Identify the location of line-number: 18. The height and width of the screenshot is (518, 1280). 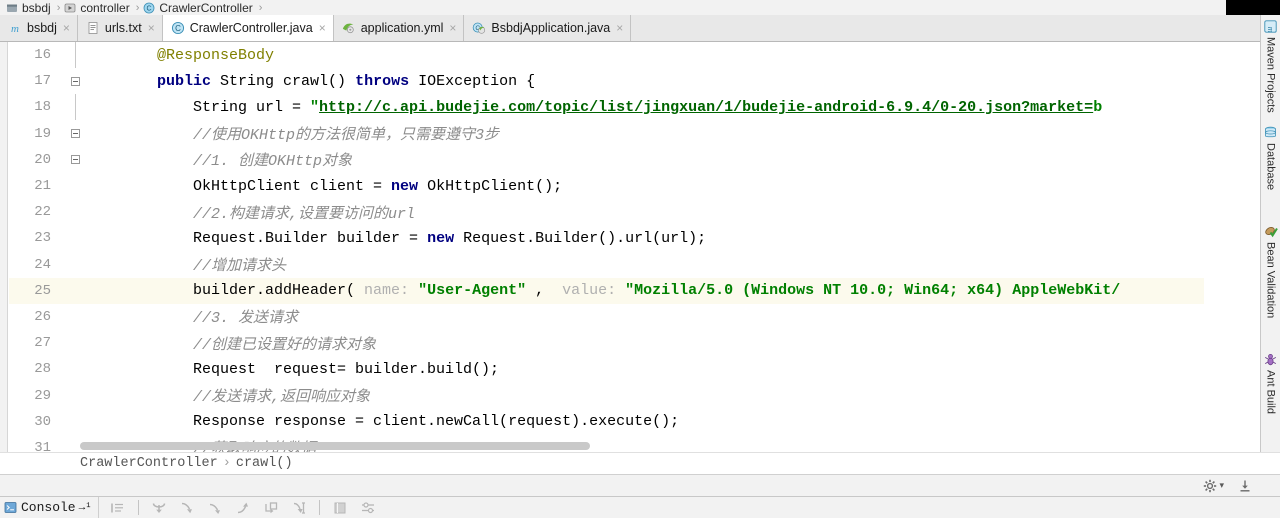
(32, 107).